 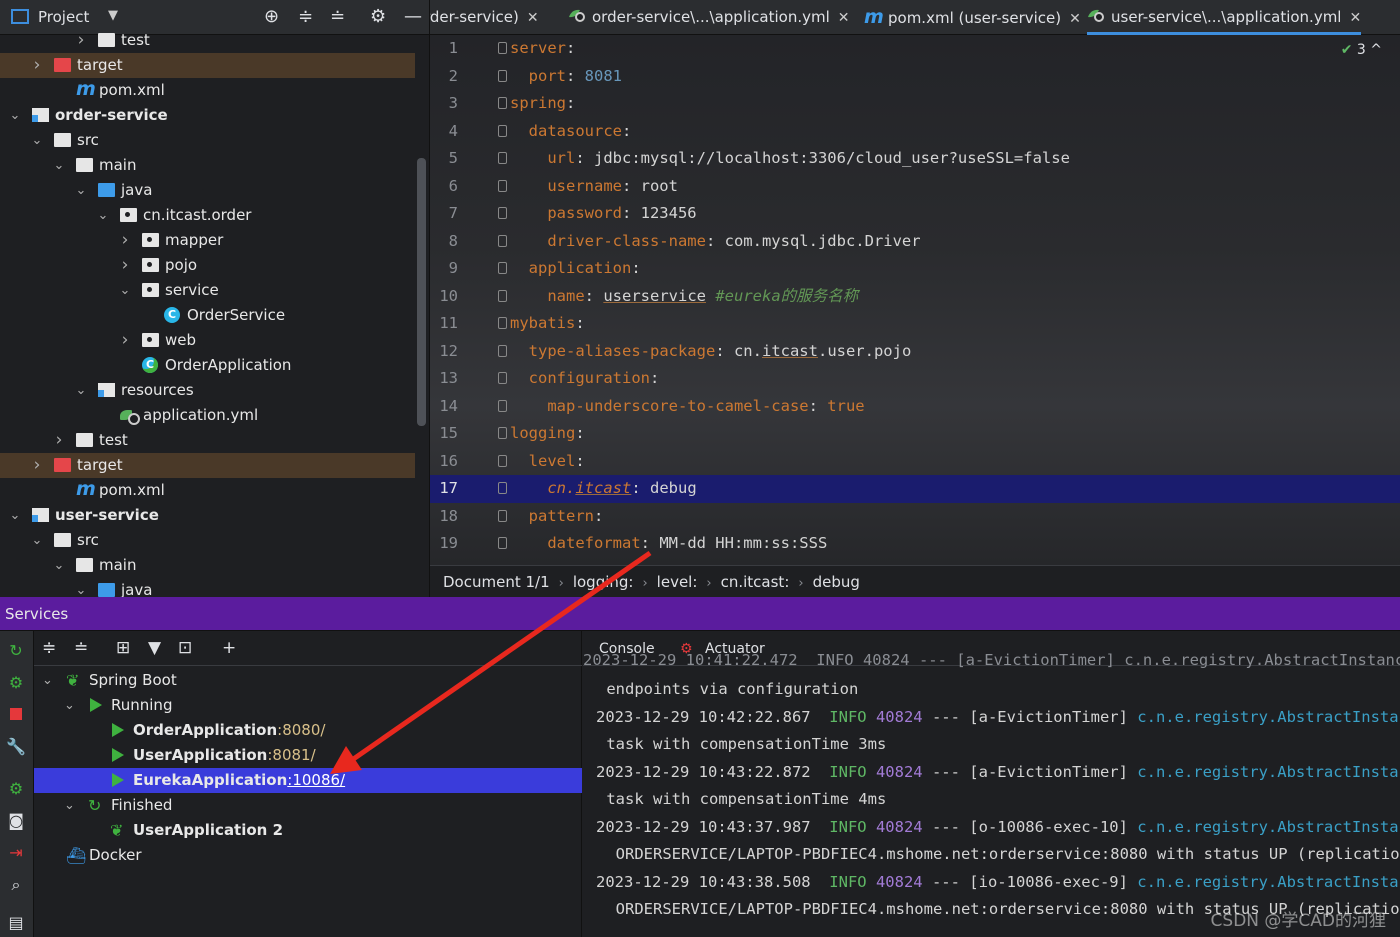 I want to click on service-port-link: :10086/, so click(x=316, y=780).